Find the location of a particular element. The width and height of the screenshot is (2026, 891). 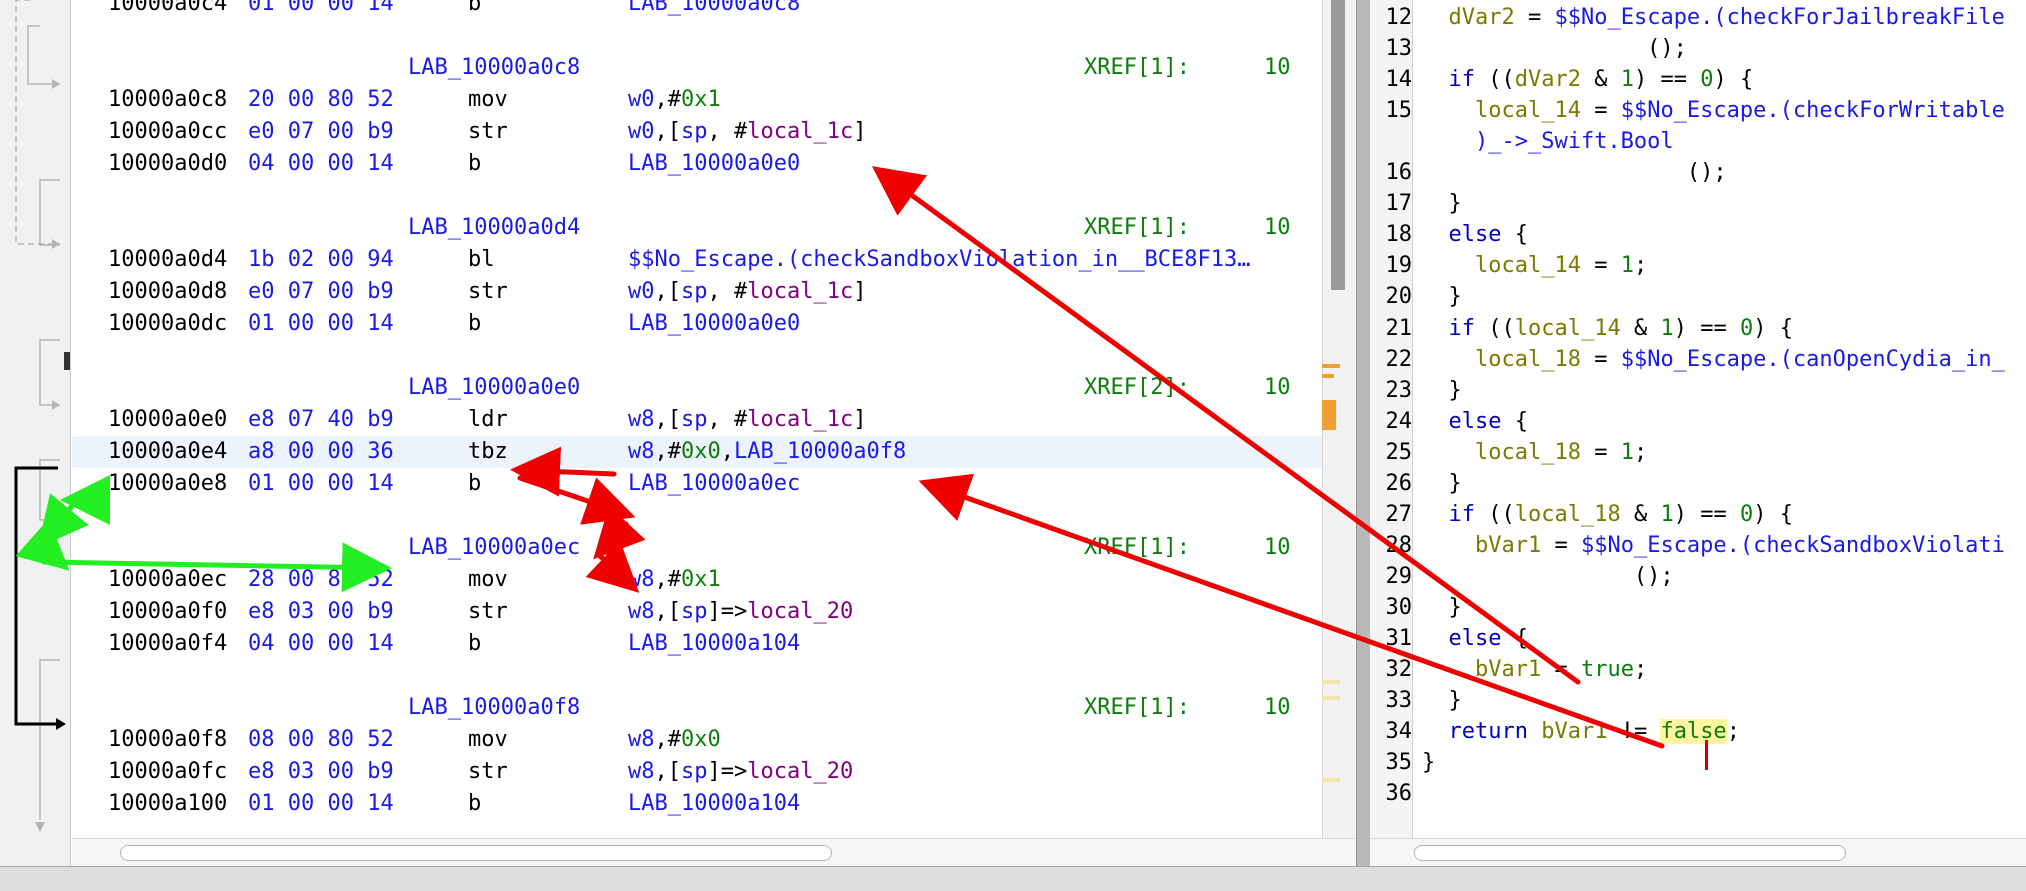

decompiled-code-line: if ((local_18 & 1) == 0) { is located at coordinates (1607, 515).